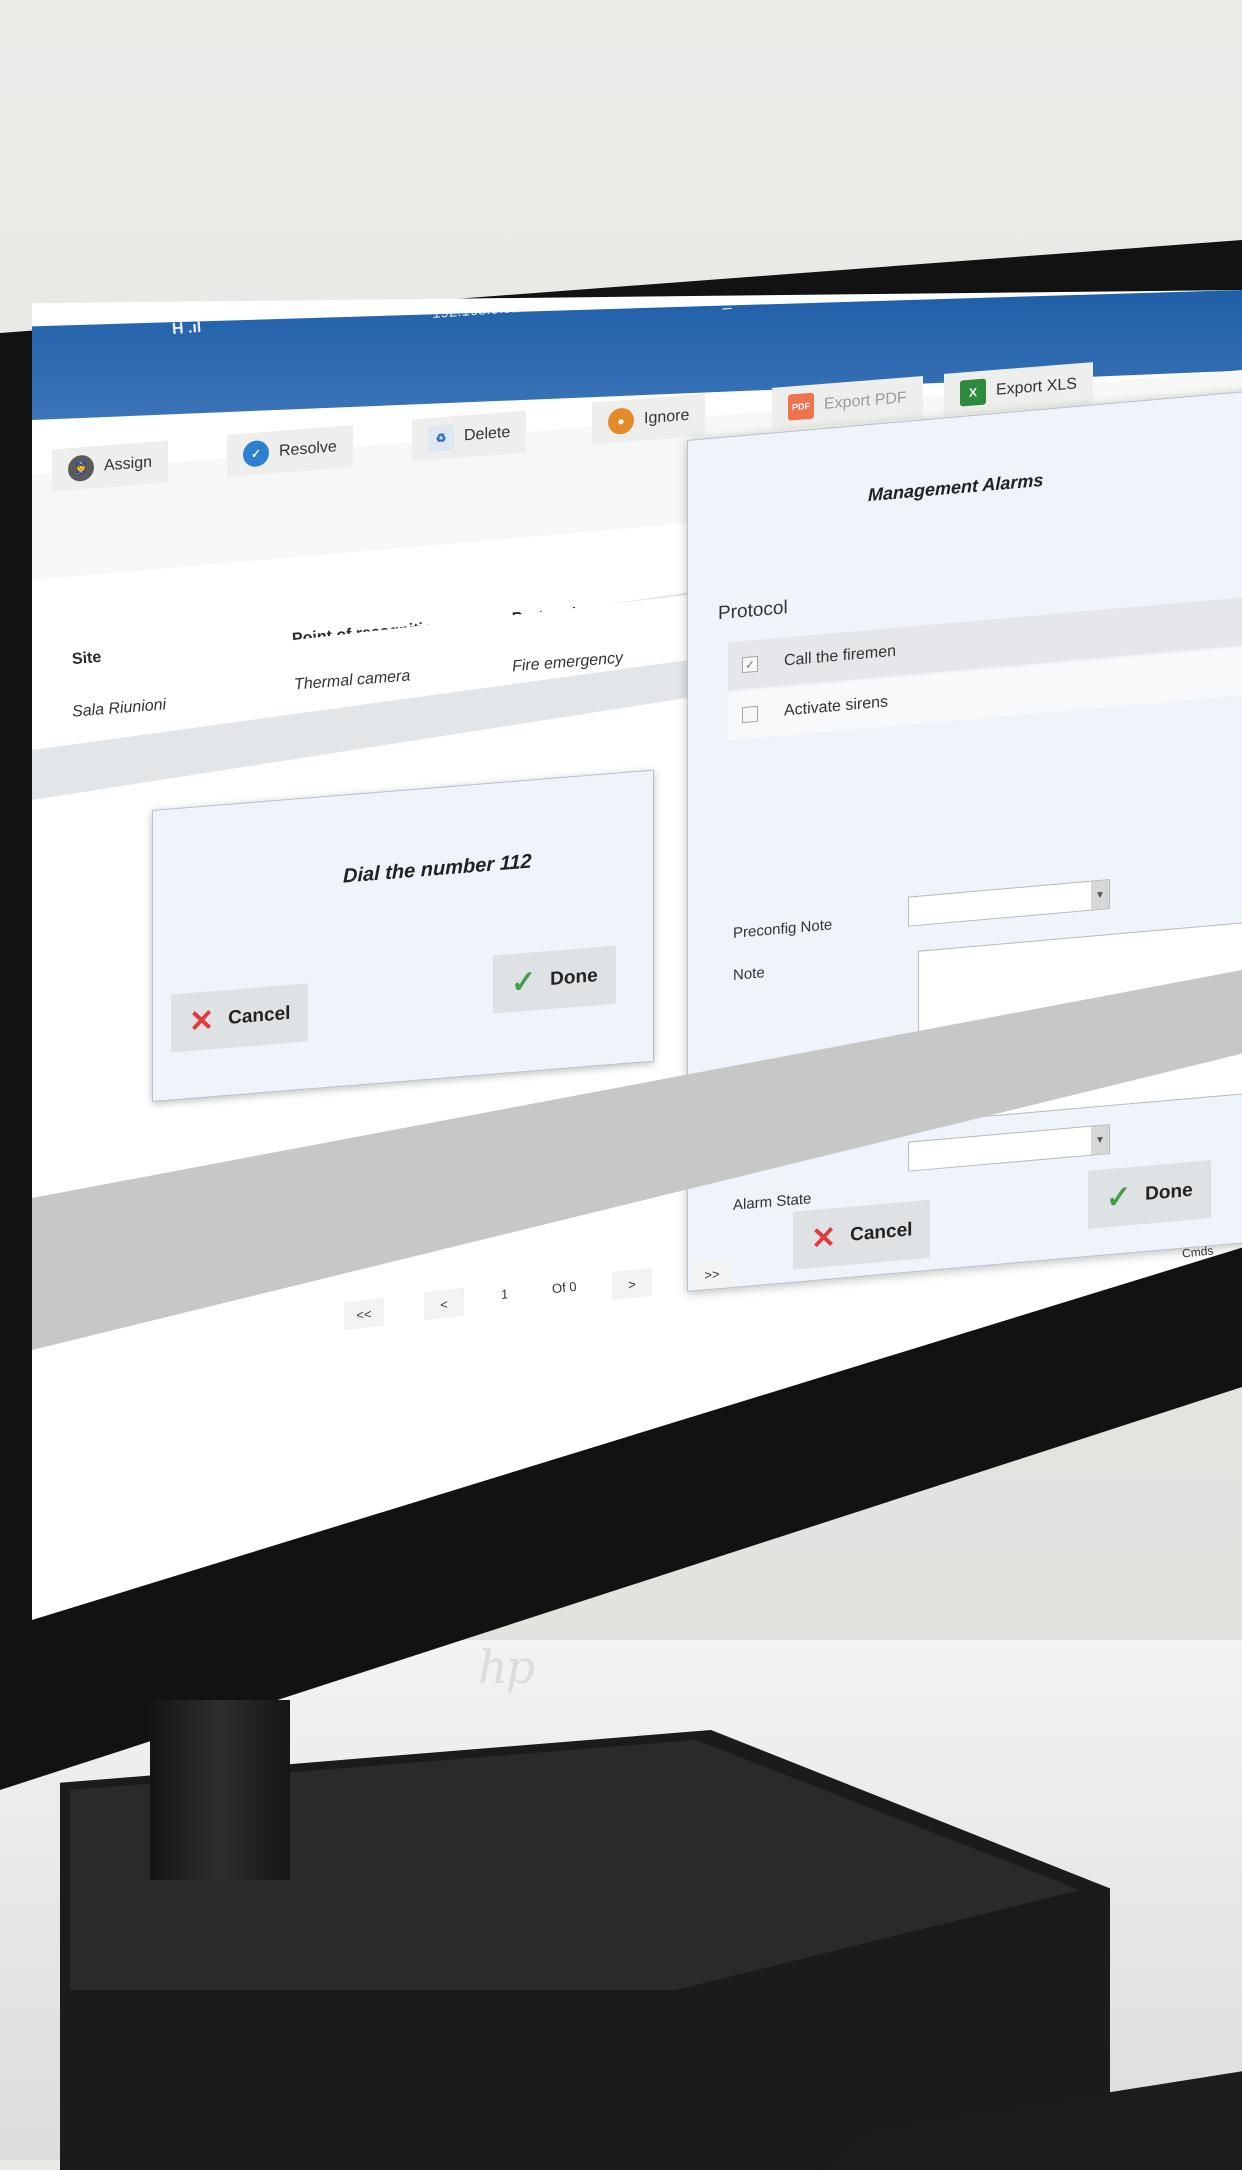  I want to click on xls-icon: X, so click(973, 392).